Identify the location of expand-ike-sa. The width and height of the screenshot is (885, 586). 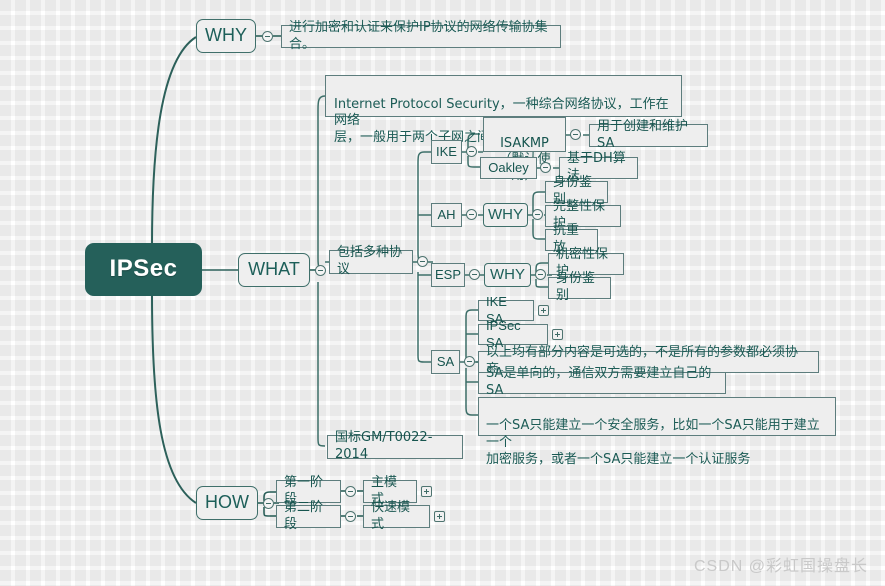
(543, 310).